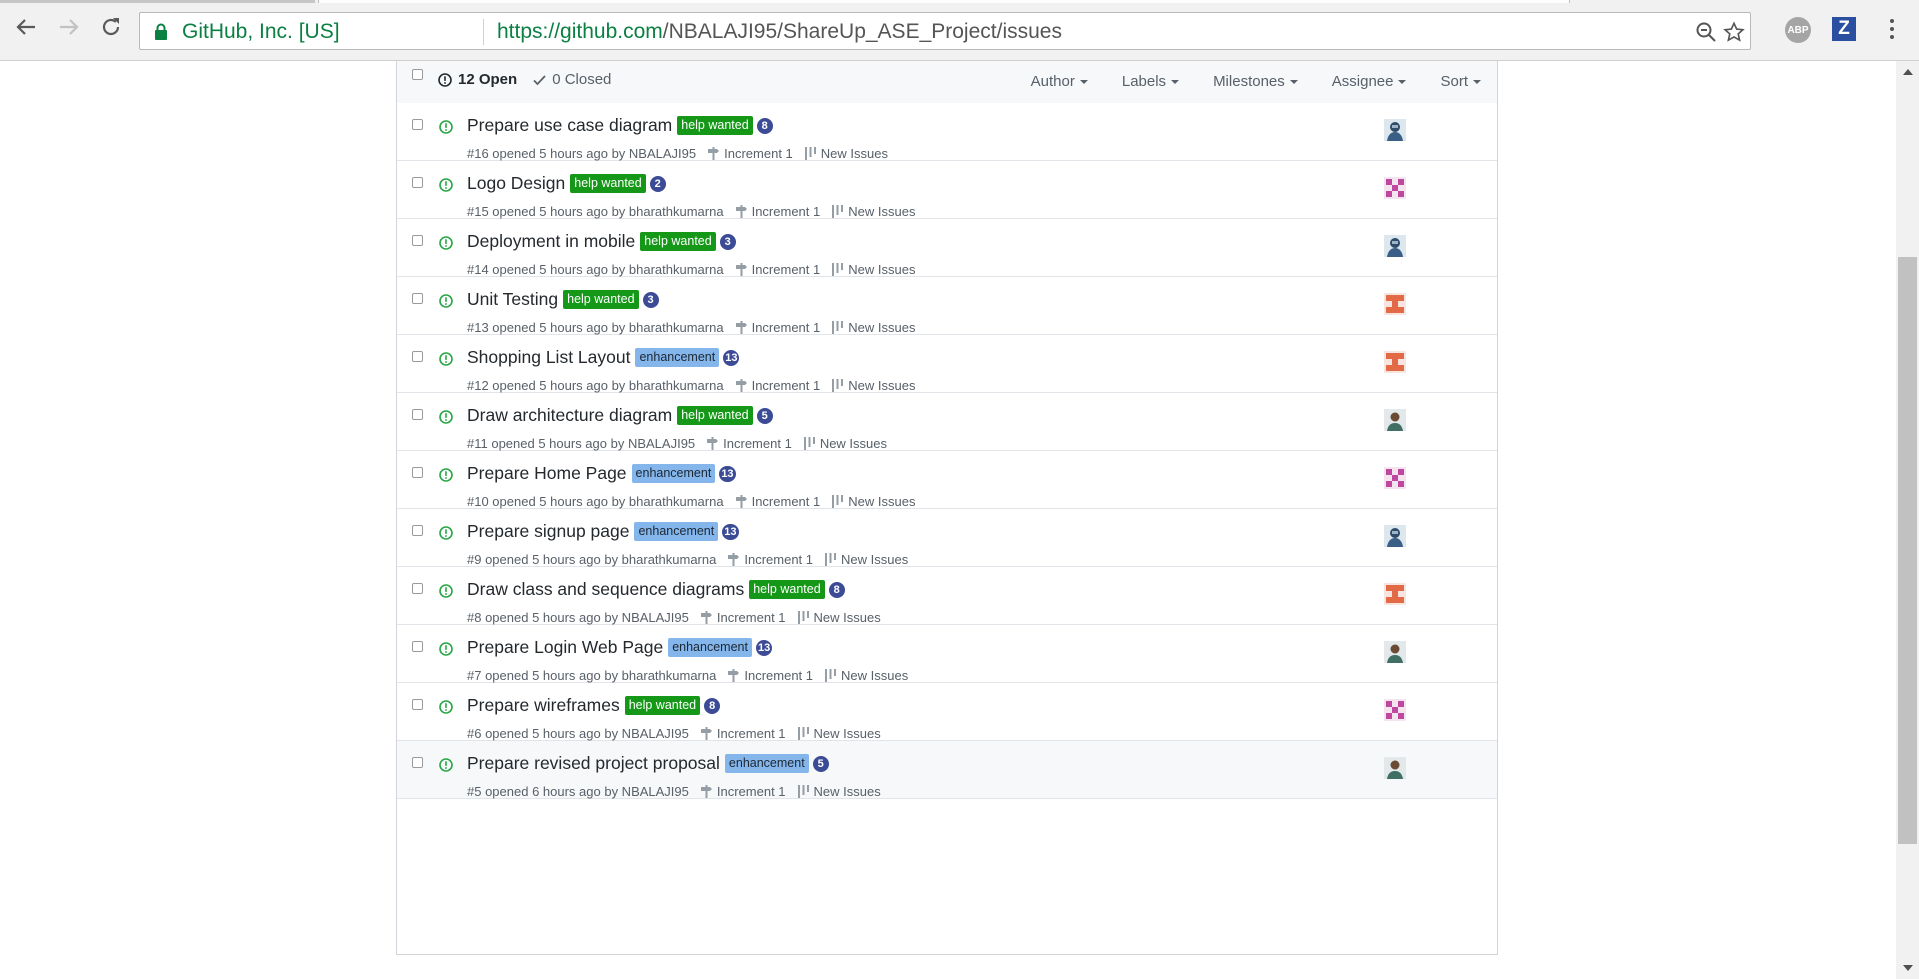  Describe the element at coordinates (1706, 32) in the screenshot. I see `zoom-icon` at that location.